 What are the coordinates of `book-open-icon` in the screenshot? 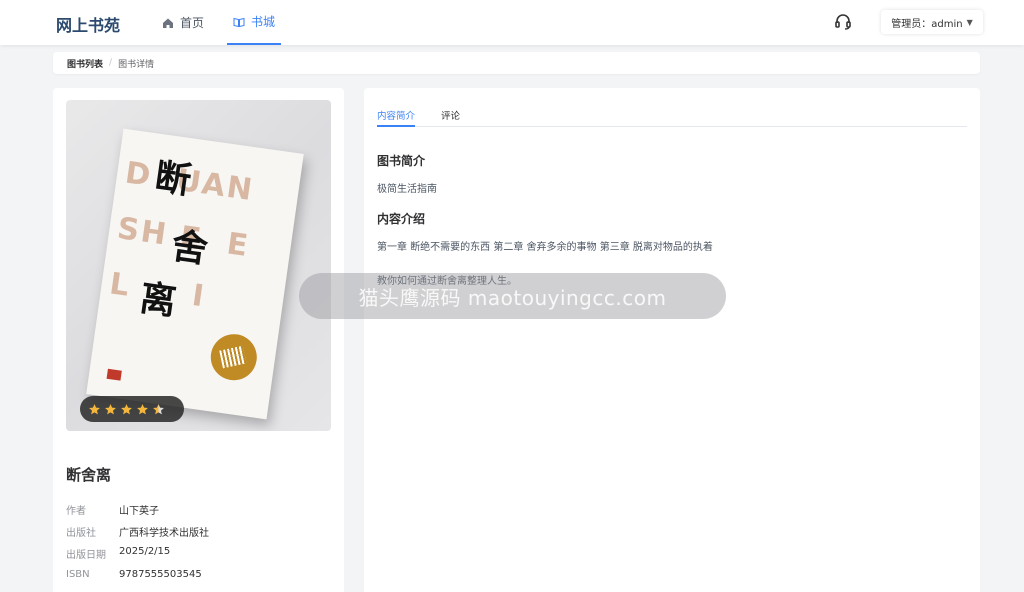 It's located at (239, 22).